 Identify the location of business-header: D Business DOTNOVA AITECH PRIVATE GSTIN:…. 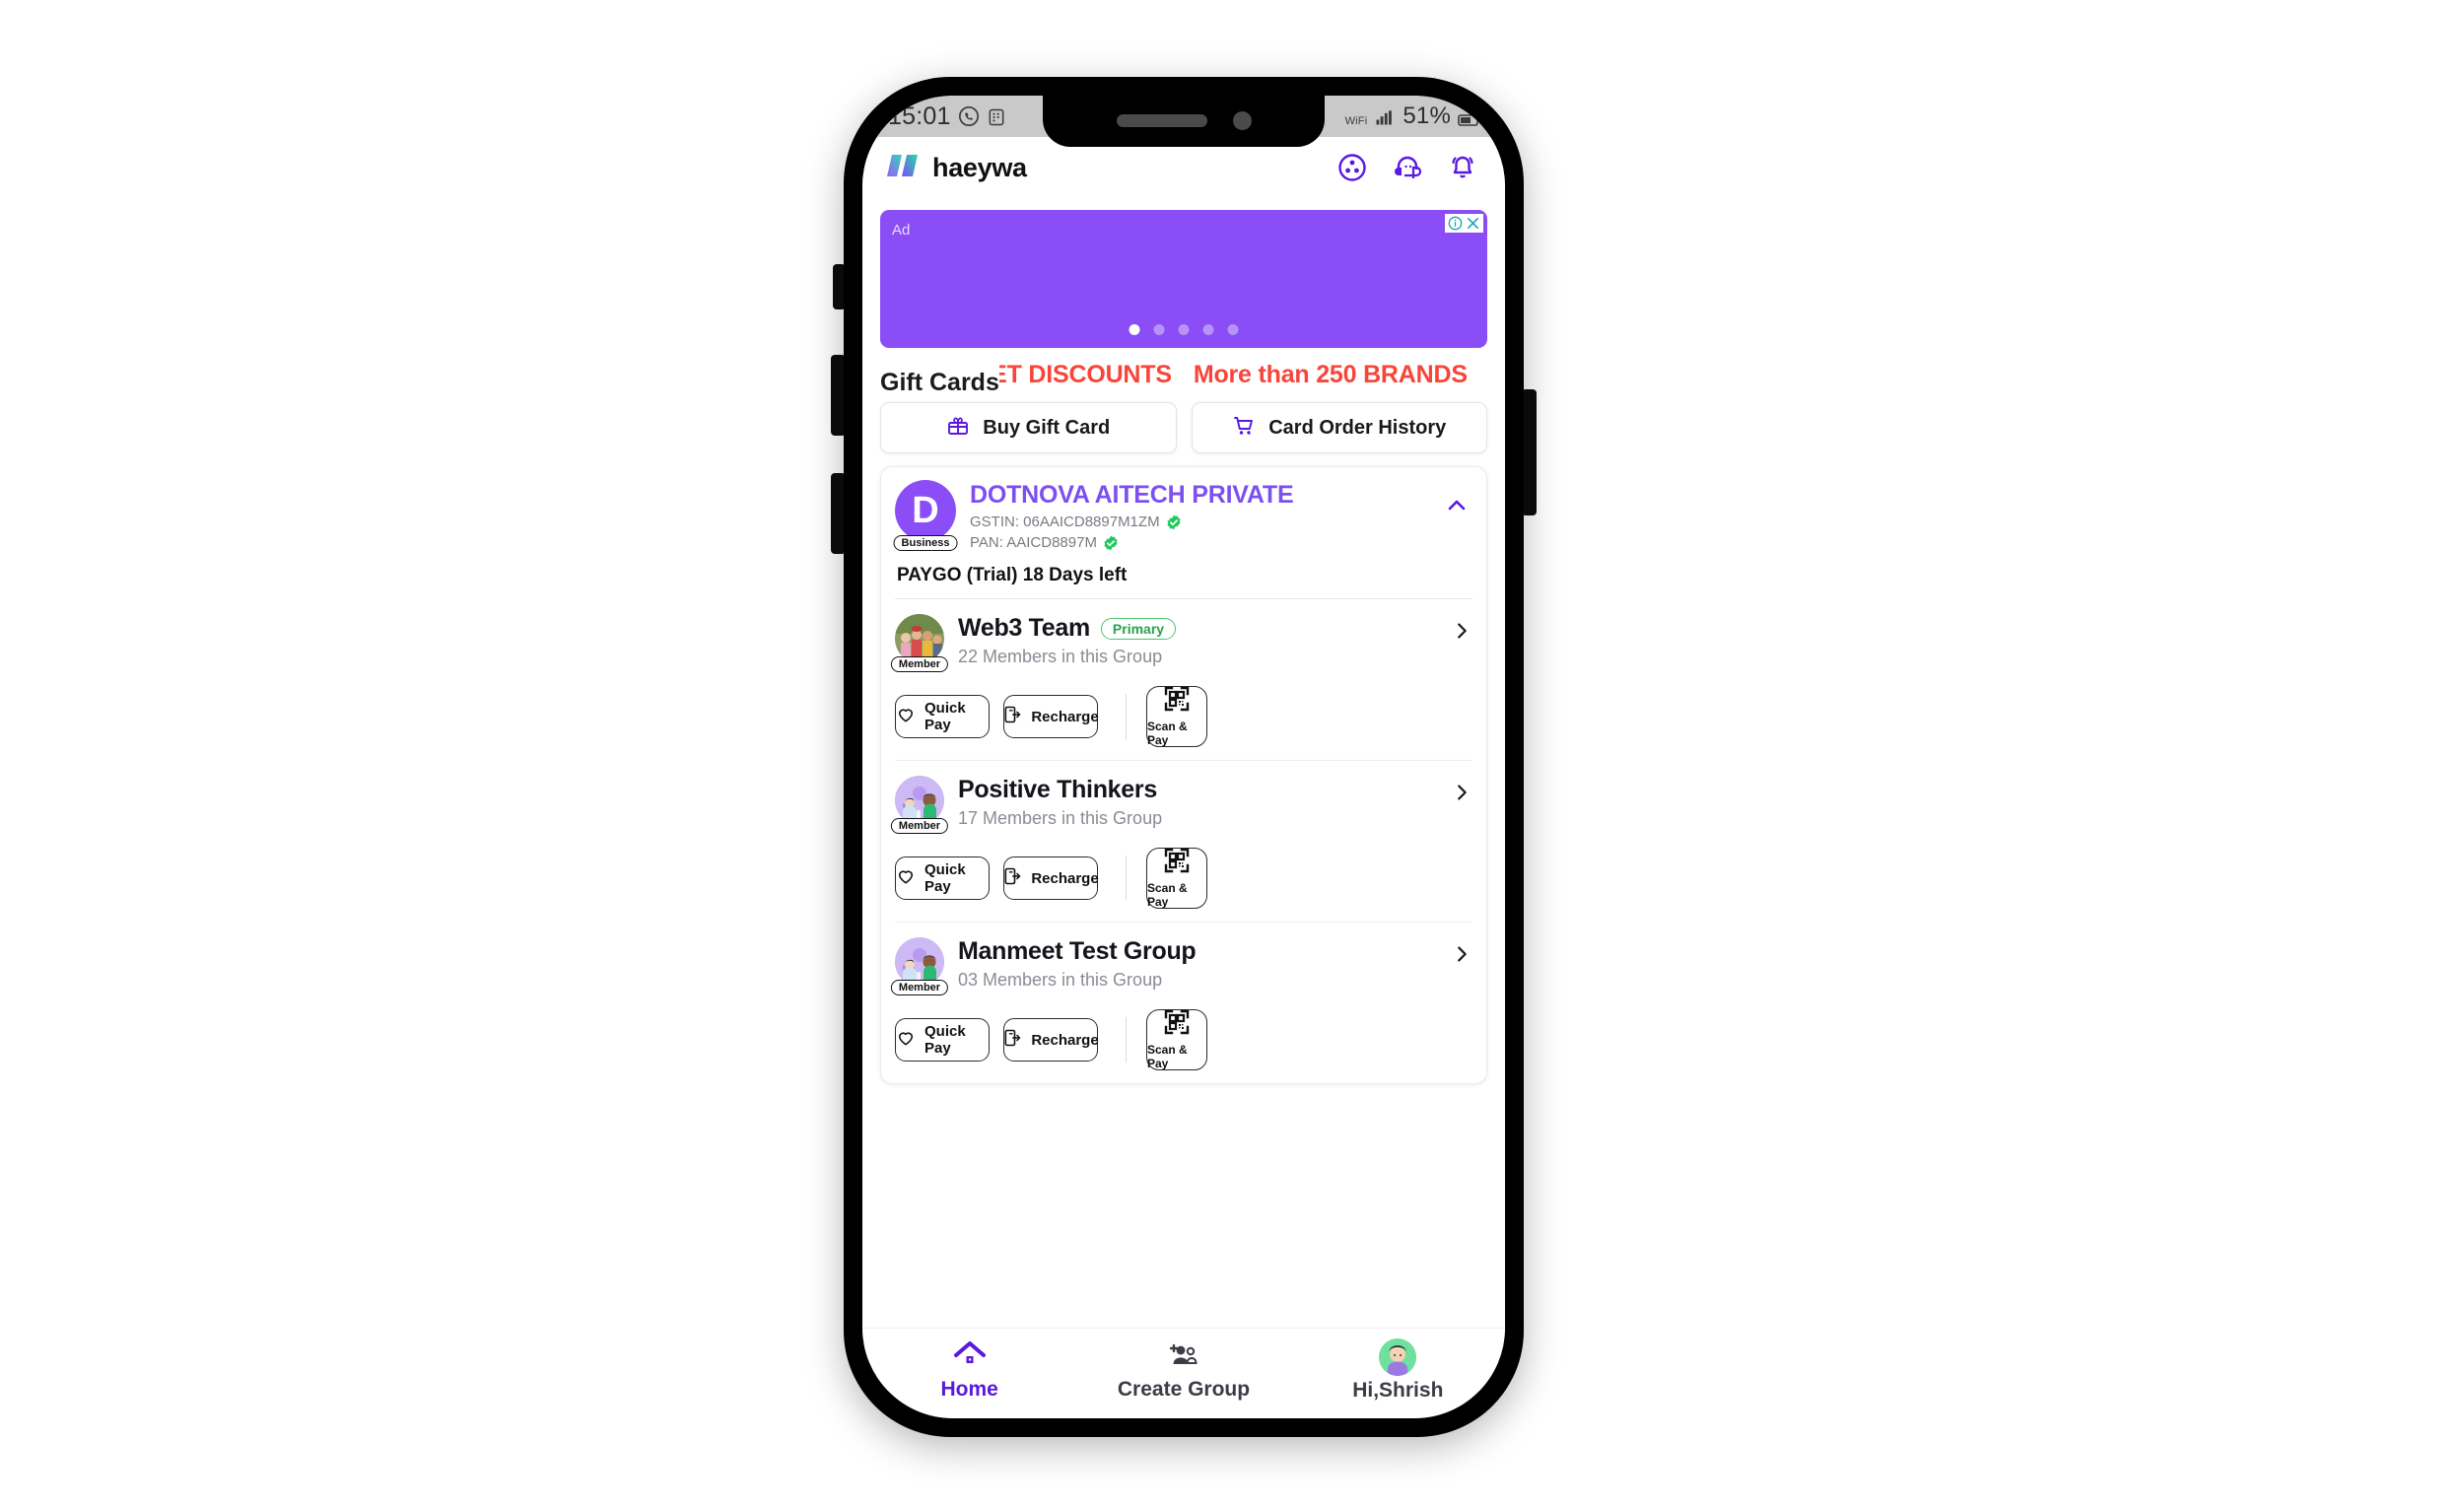
(1182, 515).